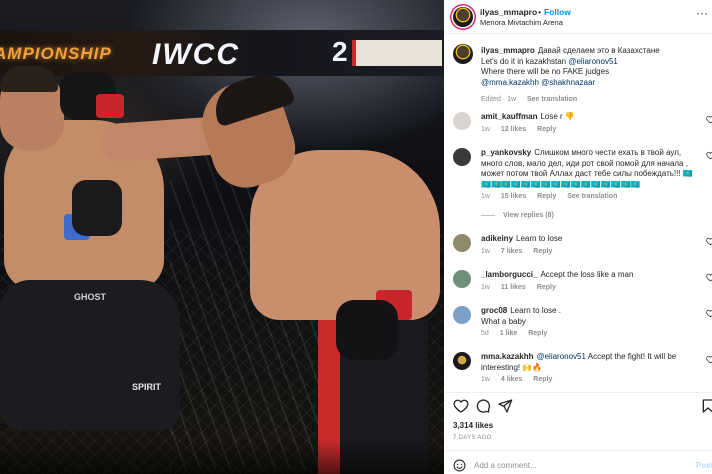 The width and height of the screenshot is (712, 474). What do you see at coordinates (521, 22) in the screenshot?
I see `post-location: Menora Mivtachim Arena` at bounding box center [521, 22].